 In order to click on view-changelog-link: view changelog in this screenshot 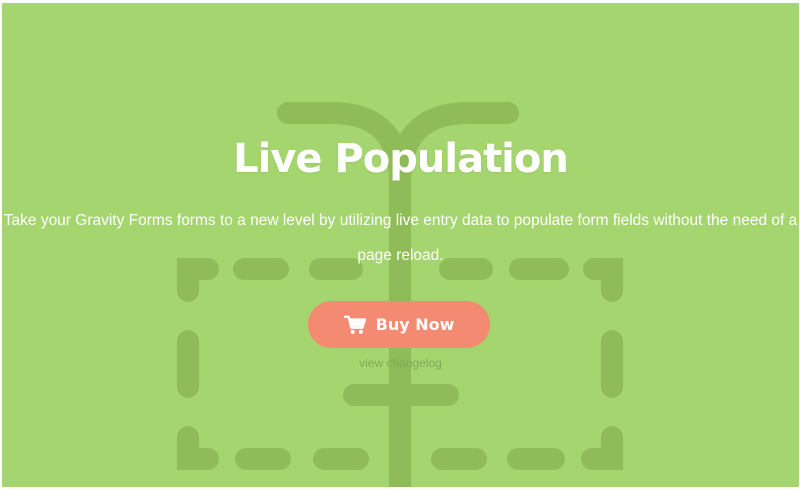, I will do `click(400, 363)`.